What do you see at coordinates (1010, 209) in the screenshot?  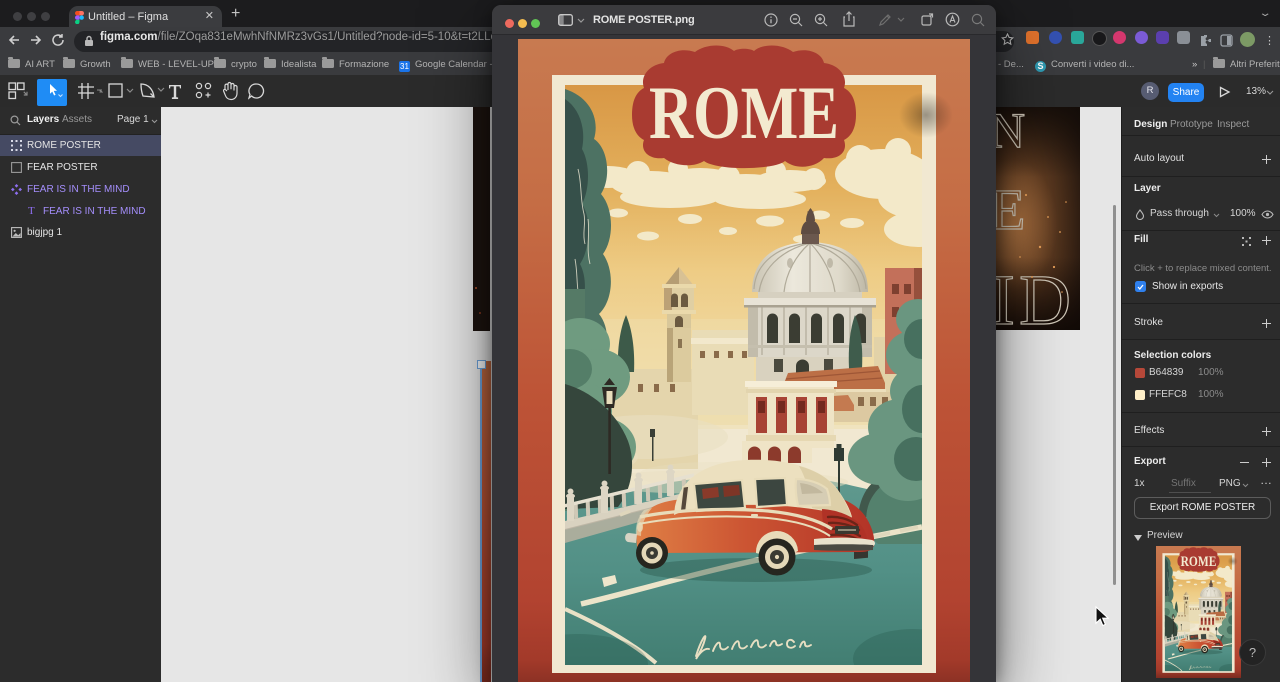 I see `svg-text: E` at bounding box center [1010, 209].